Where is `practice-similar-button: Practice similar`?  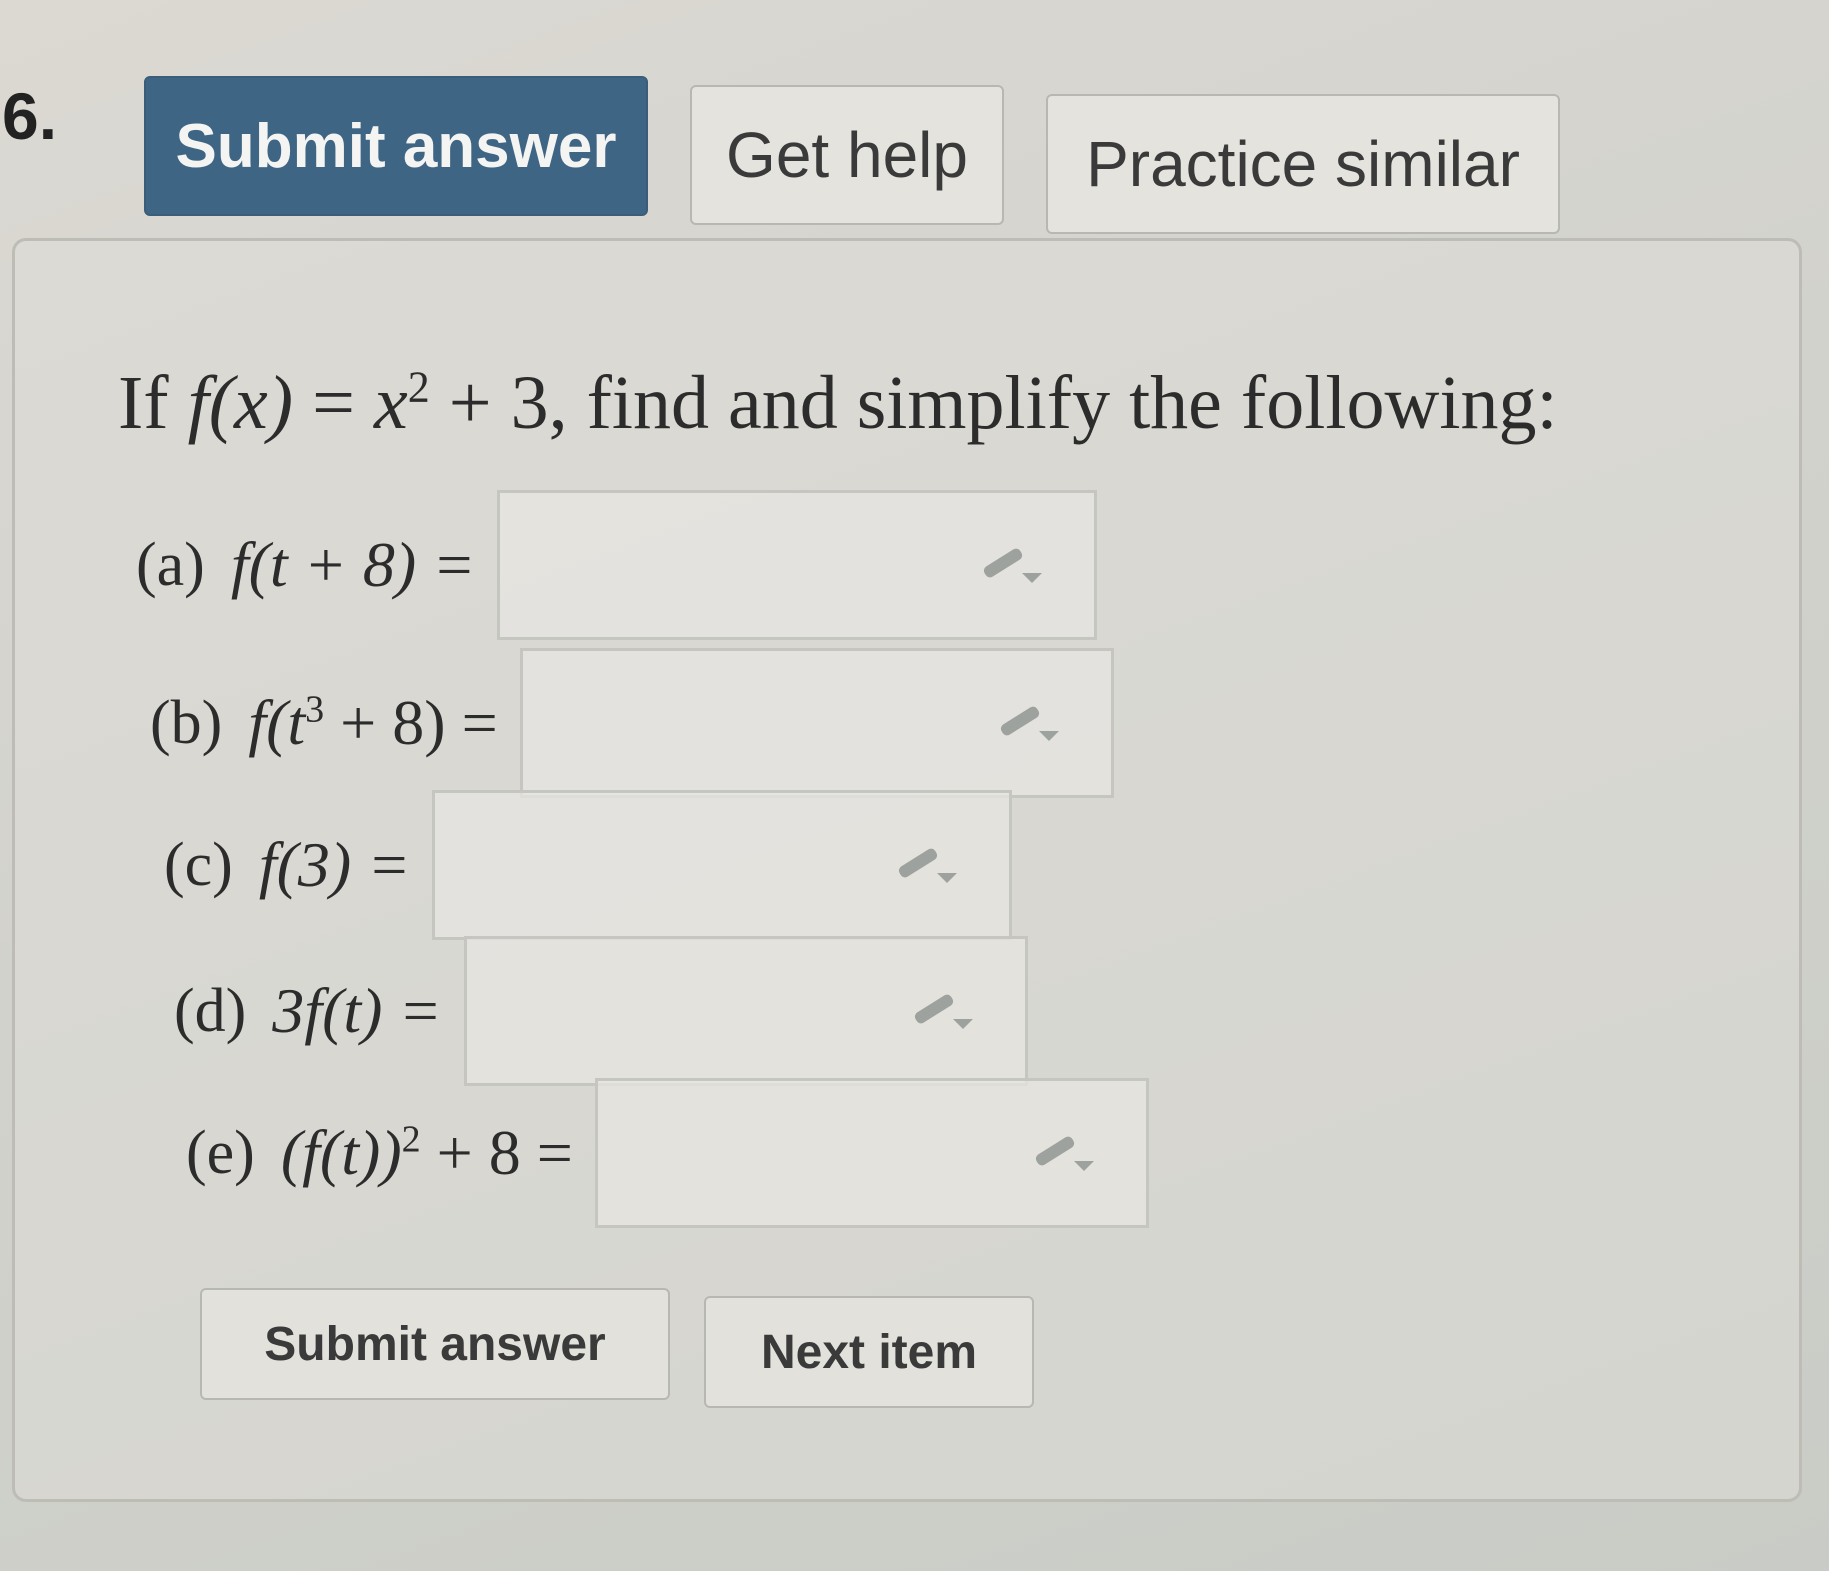
practice-similar-button: Practice similar is located at coordinates (1303, 164).